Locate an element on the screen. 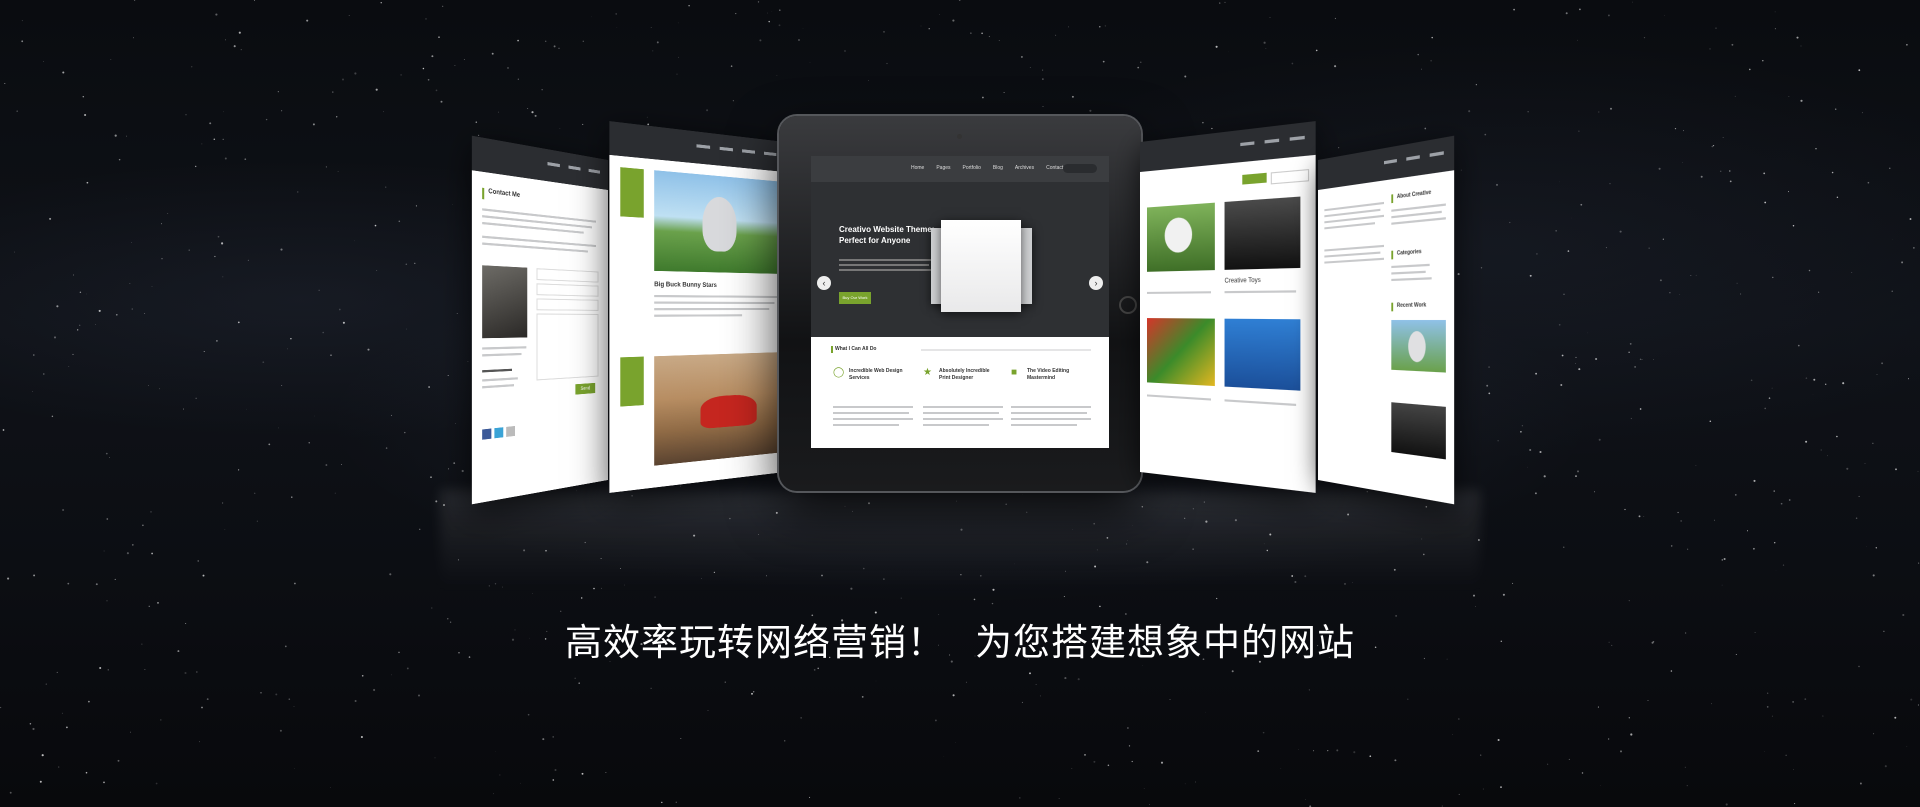 Image resolution: width=1920 pixels, height=807 pixels. bunny-figure is located at coordinates (719, 224).